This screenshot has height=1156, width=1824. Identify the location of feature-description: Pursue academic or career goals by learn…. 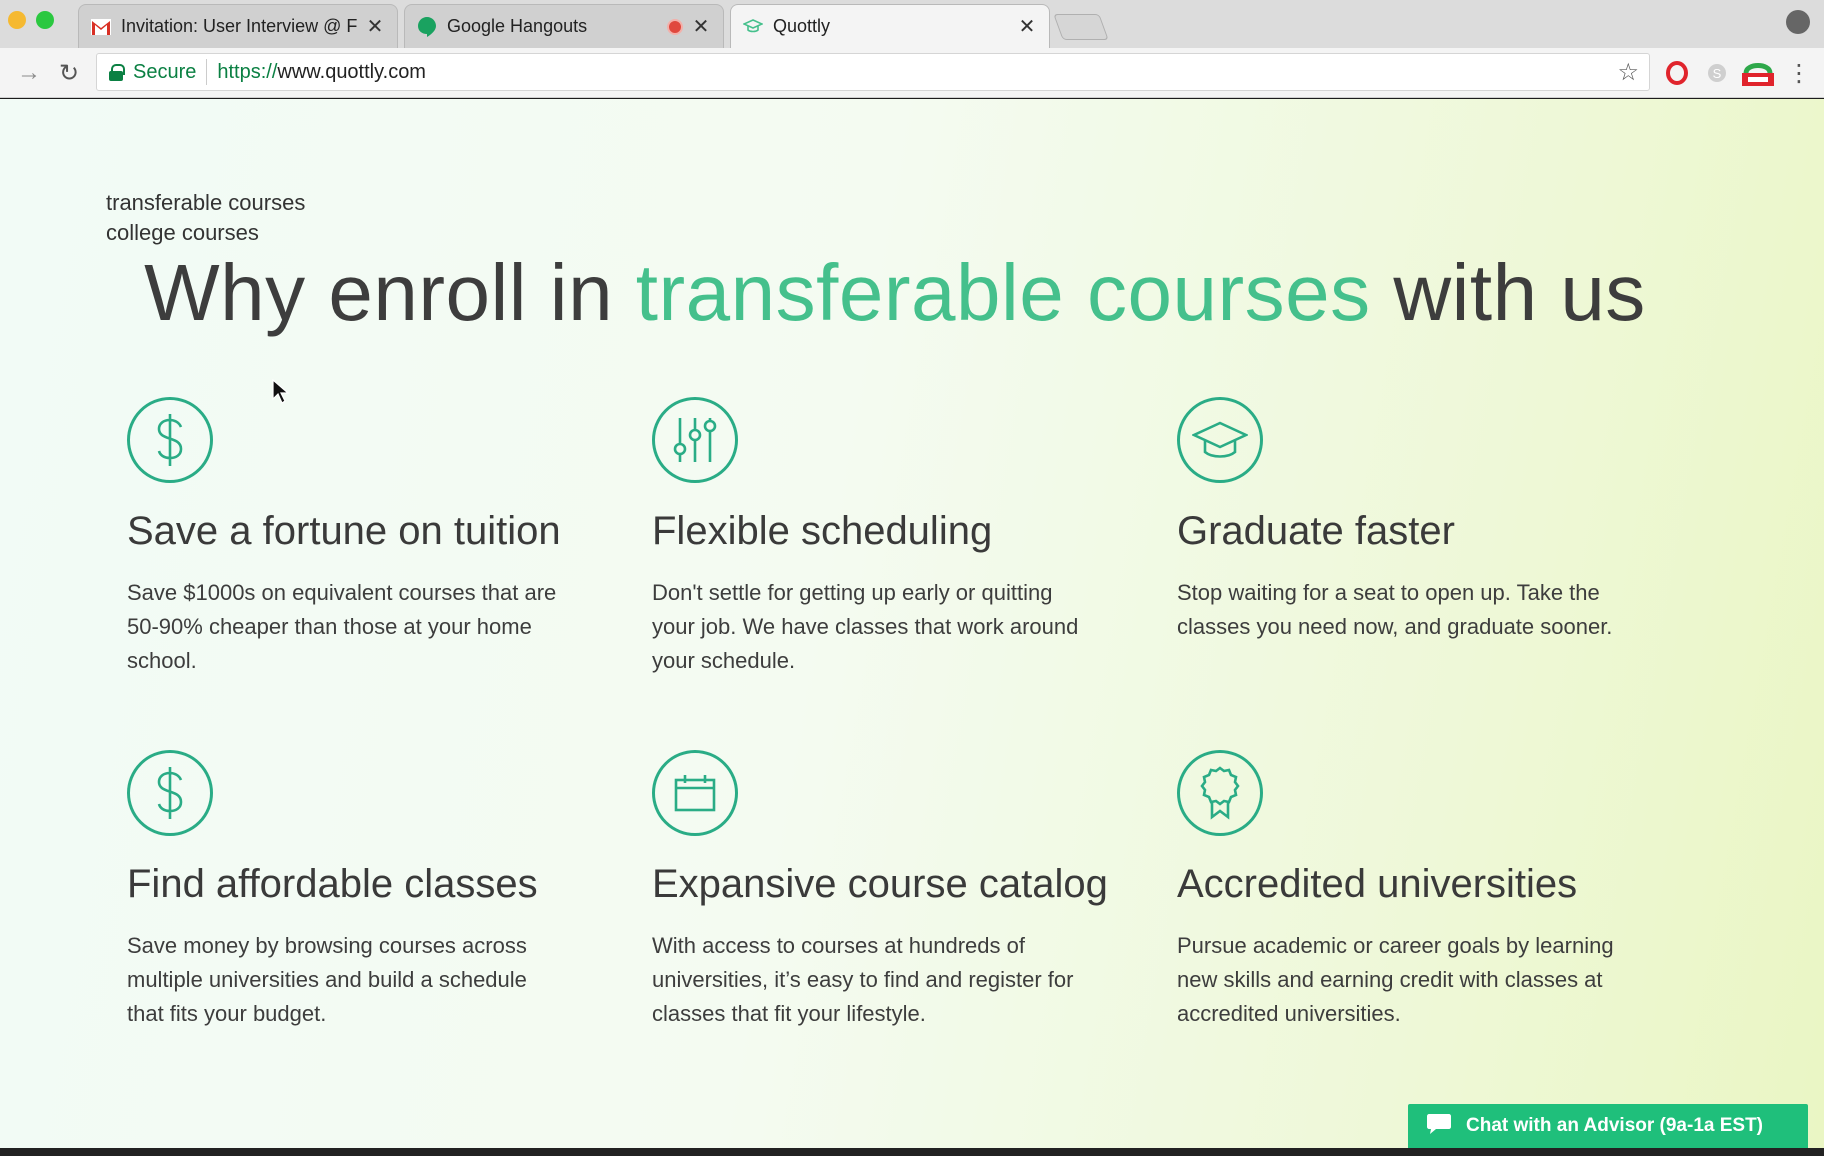
(1395, 979).